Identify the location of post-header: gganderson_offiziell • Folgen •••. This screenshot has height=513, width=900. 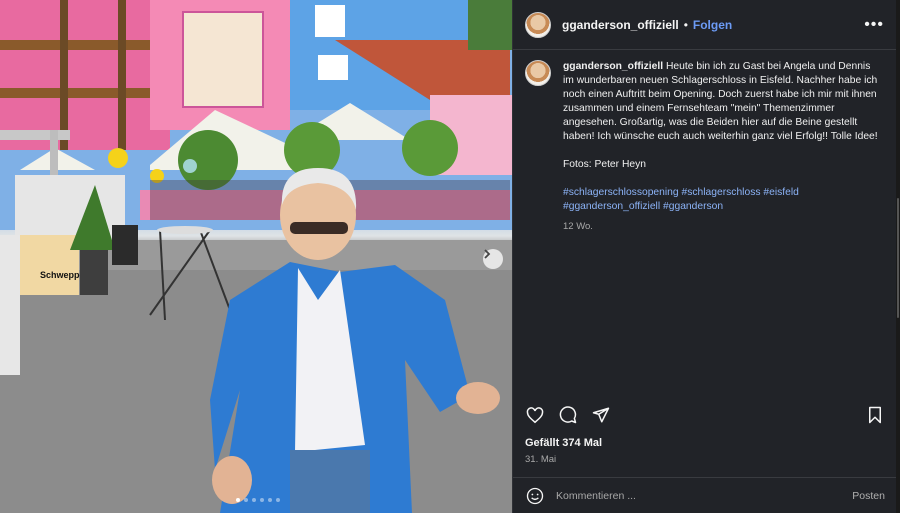
(704, 25).